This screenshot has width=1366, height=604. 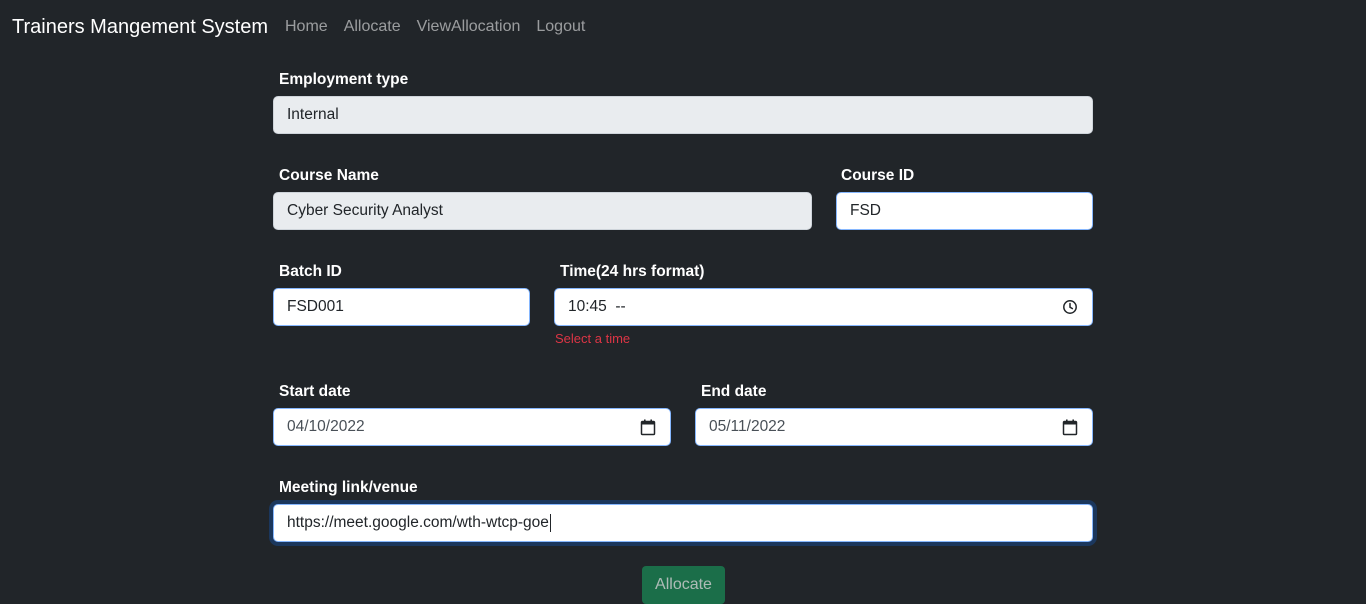 I want to click on meeting-link-value: https://meet.google.com/wth-wtcp-goe, so click(x=418, y=523).